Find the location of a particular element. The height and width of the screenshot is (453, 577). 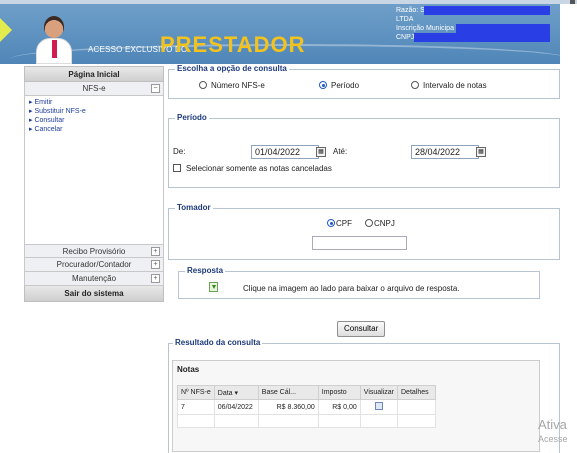

sidebar-item-substituir: Substituir NFS-e is located at coordinates (96, 111).